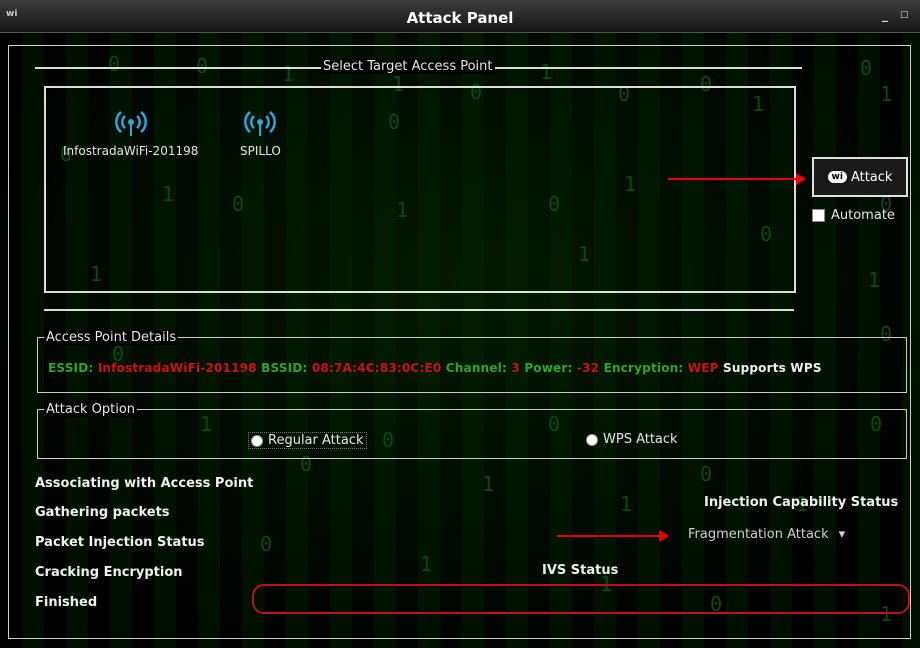 The image size is (920, 648). I want to click on encryption-value: WEP, so click(703, 368).